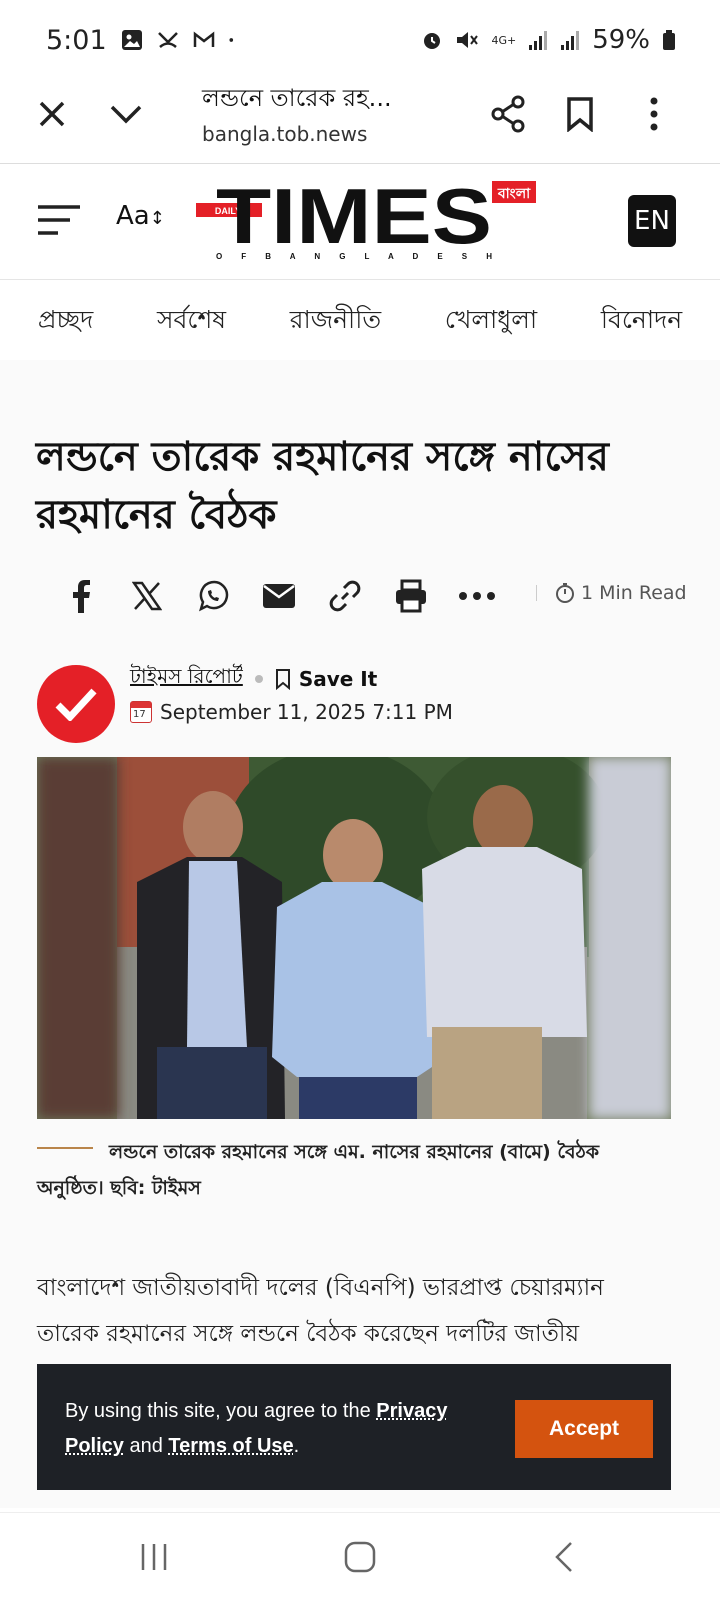  I want to click on close-icon, so click(52, 114).